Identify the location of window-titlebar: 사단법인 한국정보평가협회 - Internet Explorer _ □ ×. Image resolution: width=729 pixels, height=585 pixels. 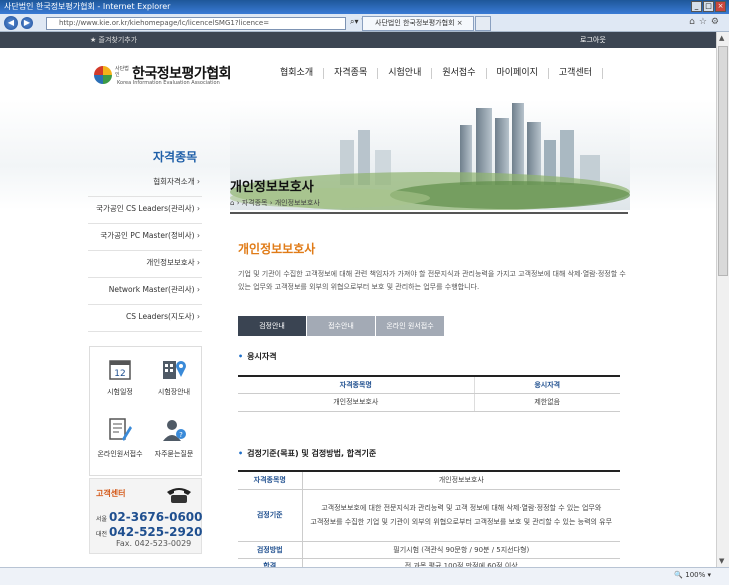
(364, 7).